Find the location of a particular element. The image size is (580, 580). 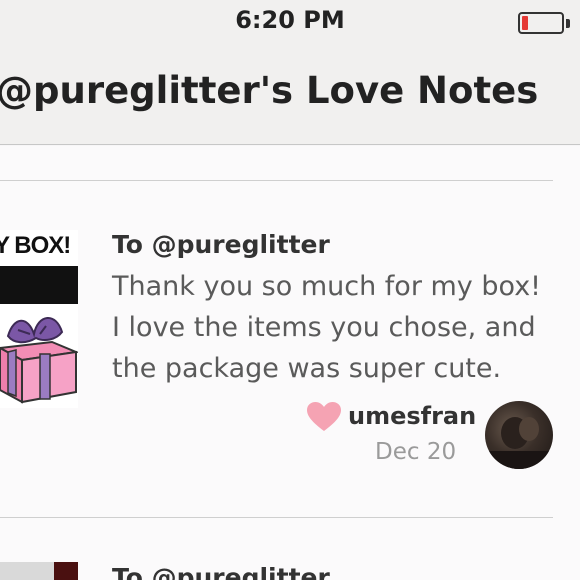

thumbnail-caption: Y BOX! is located at coordinates (35, 245).